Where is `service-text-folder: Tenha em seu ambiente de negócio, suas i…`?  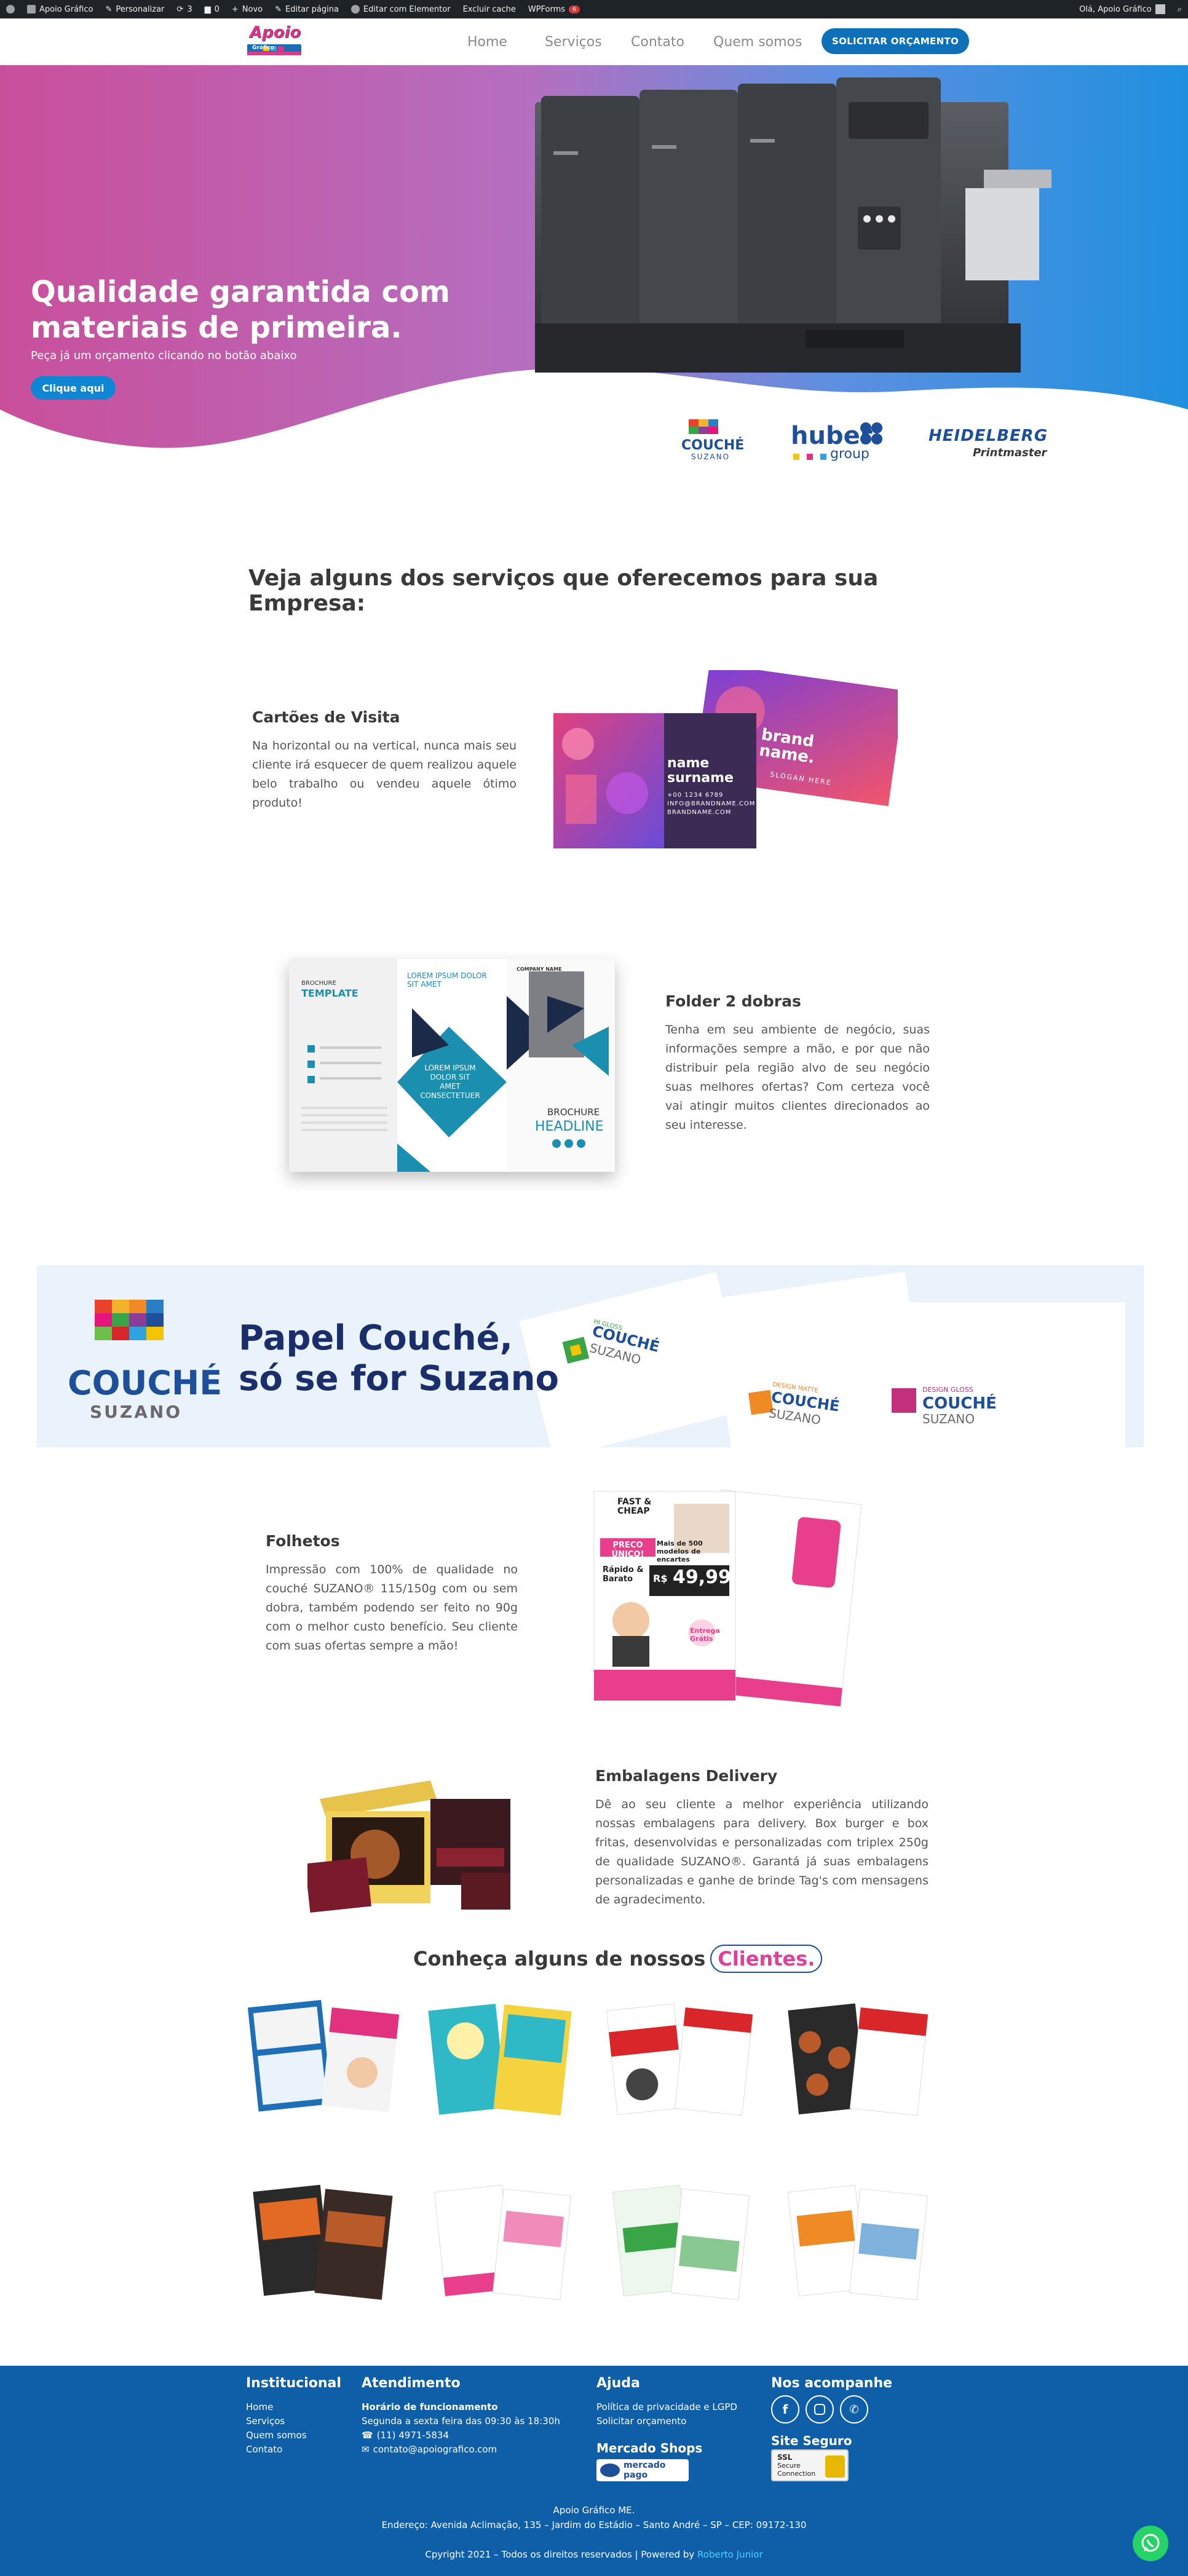
service-text-folder: Tenha em seu ambiente de negócio, suas i… is located at coordinates (798, 1078).